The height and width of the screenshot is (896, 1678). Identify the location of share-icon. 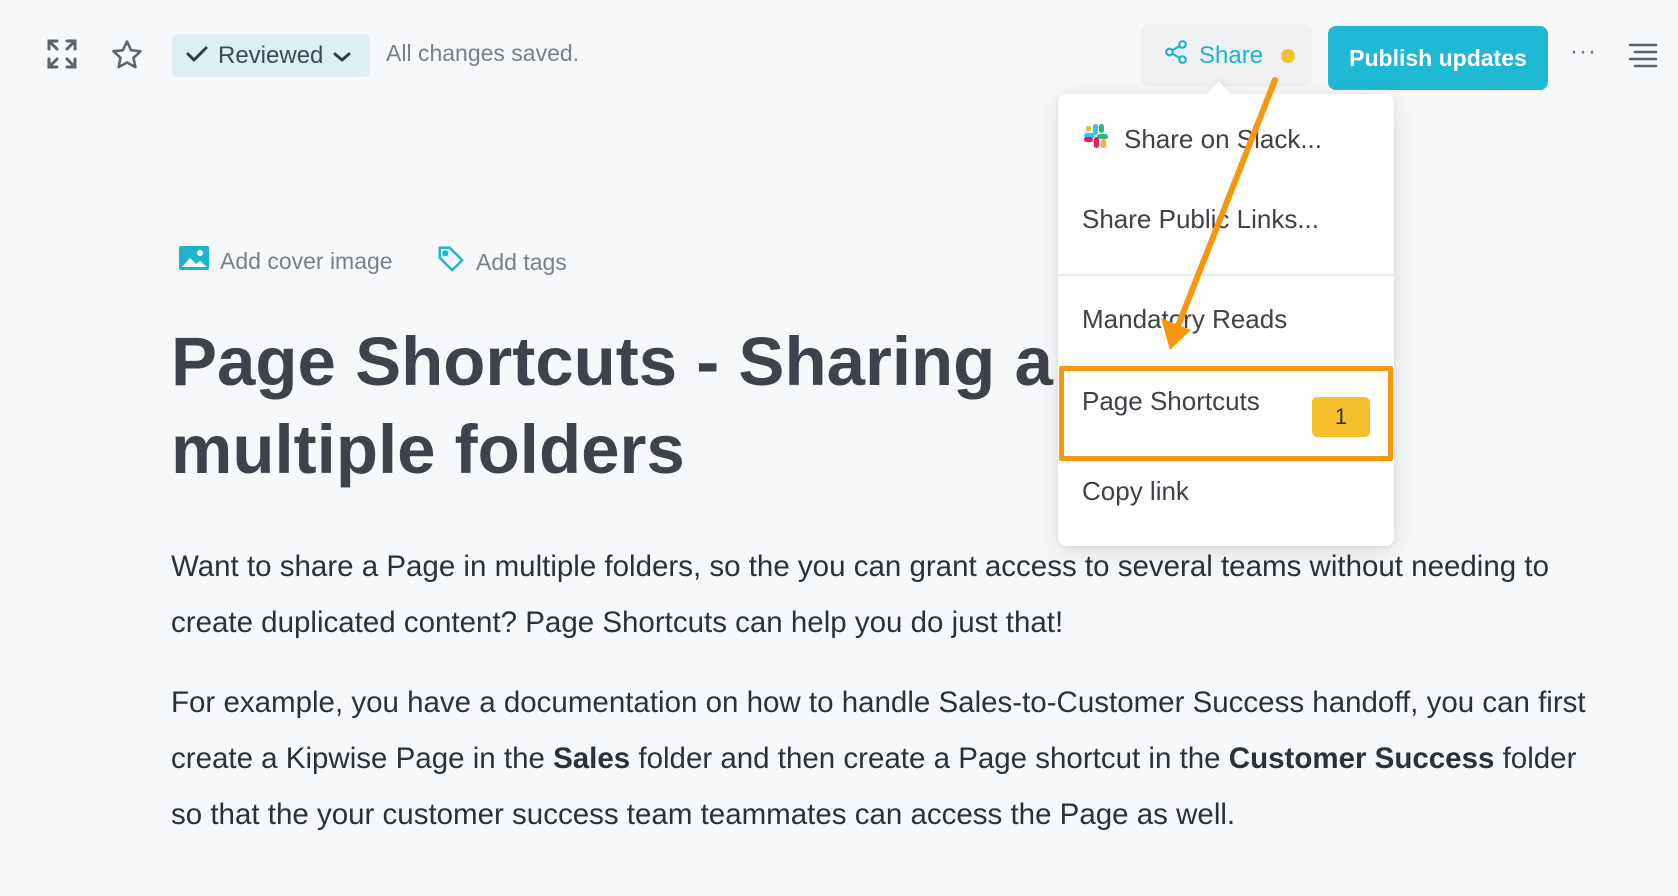
(1176, 55).